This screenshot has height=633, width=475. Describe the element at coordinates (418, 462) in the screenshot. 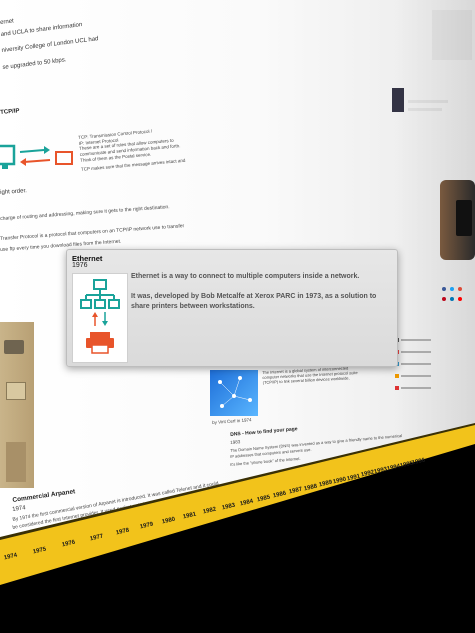

I see `year-label: 1996` at that location.